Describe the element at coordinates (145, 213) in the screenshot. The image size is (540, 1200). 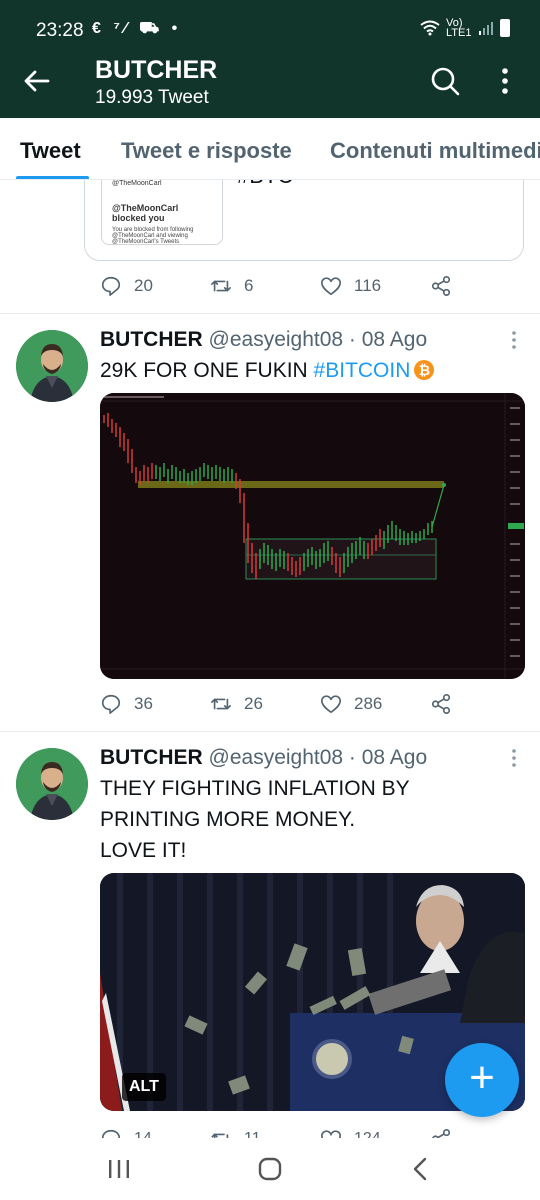
I see `quoted-headline: @TheMoonCarl blocked you` at that location.